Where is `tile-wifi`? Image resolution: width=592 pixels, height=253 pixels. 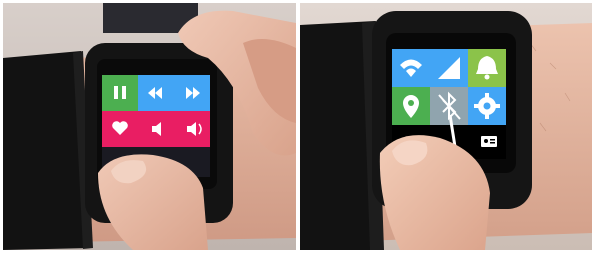 tile-wifi is located at coordinates (411, 68).